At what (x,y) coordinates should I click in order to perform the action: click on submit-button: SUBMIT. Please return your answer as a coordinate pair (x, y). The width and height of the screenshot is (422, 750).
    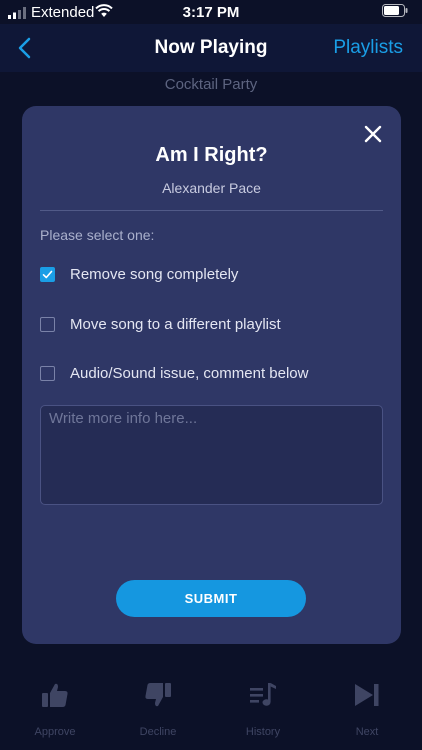
    Looking at the image, I should click on (211, 598).